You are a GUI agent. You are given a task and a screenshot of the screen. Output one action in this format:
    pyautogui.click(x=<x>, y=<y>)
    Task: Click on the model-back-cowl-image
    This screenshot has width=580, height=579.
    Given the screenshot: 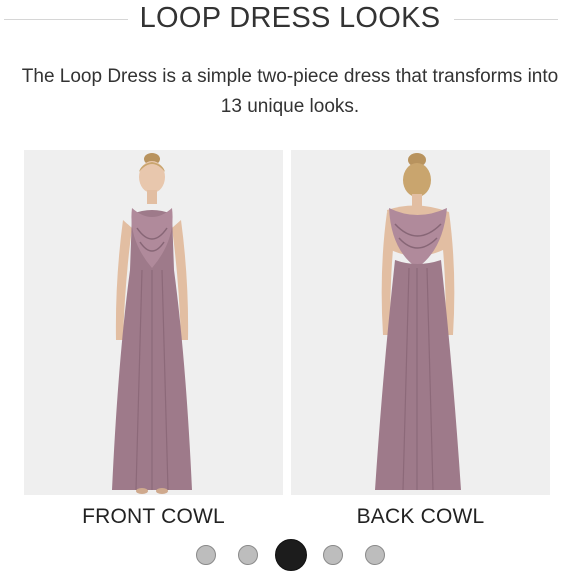 What is the action you would take?
    pyautogui.click(x=418, y=322)
    